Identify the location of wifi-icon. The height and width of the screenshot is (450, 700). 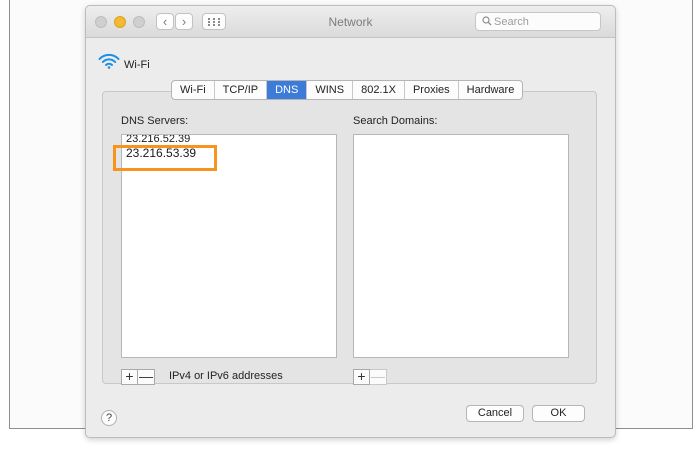
(109, 61).